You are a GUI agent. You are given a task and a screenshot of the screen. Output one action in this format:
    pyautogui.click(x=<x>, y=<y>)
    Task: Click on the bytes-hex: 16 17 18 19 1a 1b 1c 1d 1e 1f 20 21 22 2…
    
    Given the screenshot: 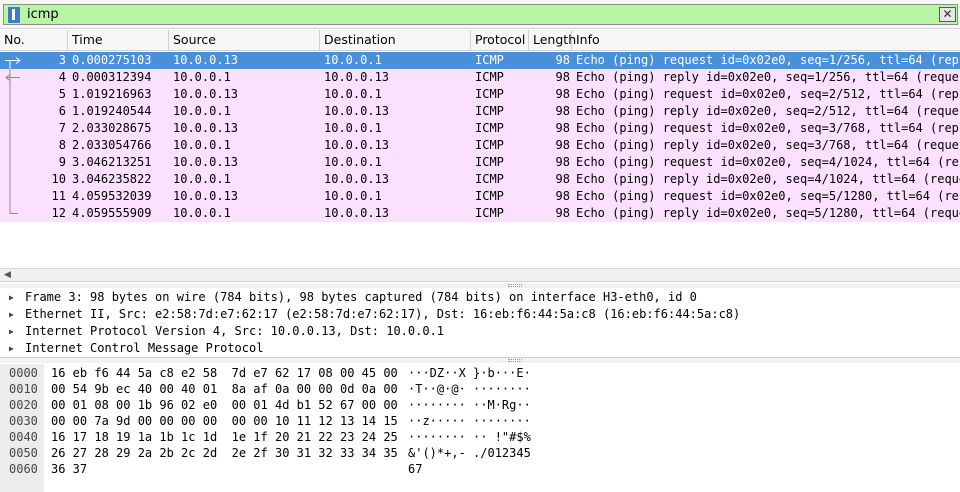 What is the action you would take?
    pyautogui.click(x=224, y=437)
    